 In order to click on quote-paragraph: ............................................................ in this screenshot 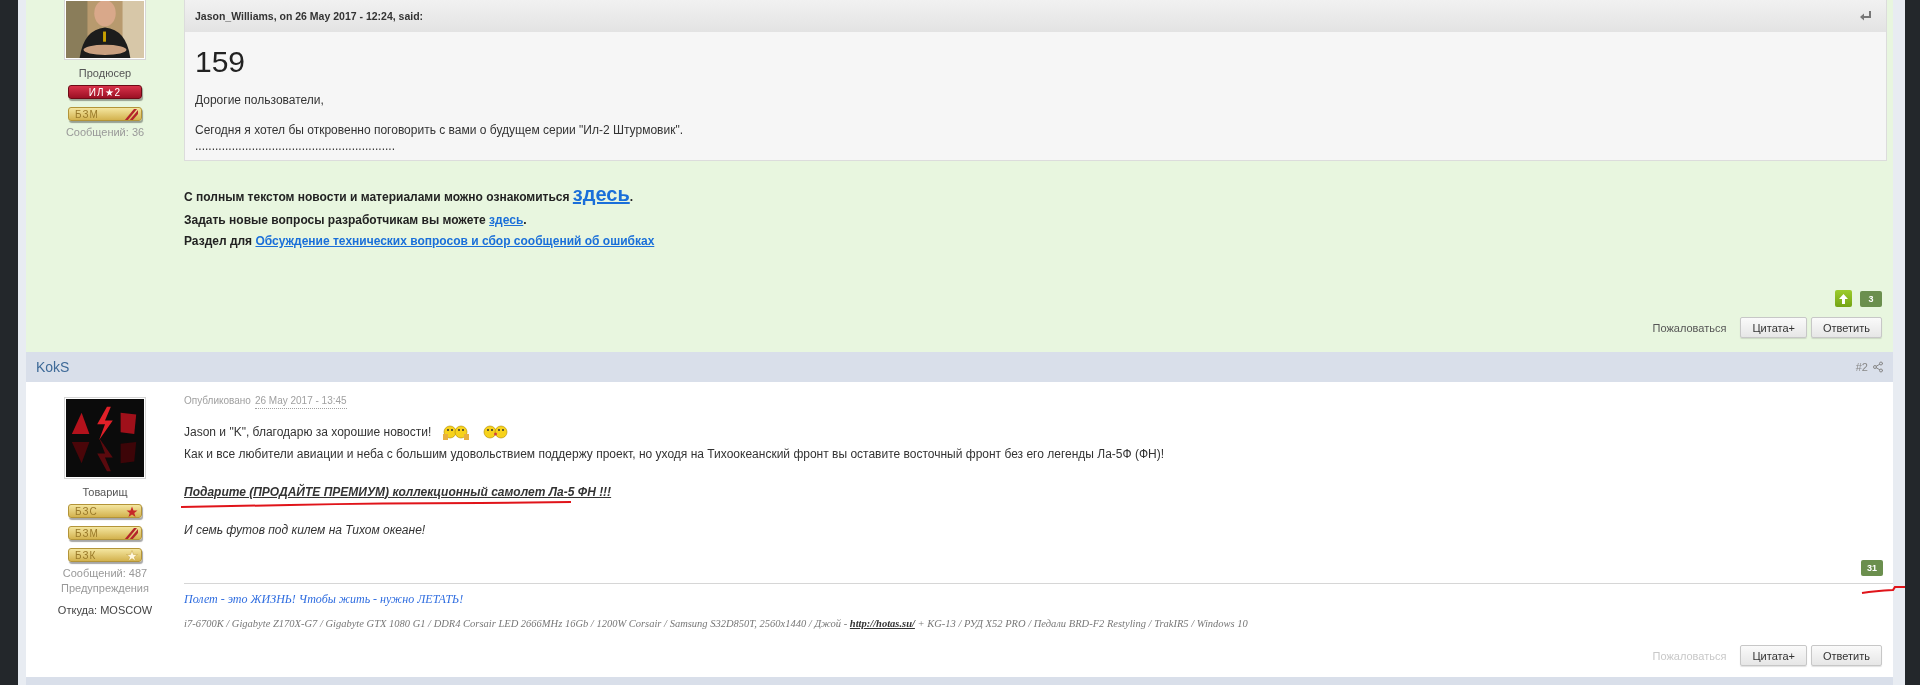, I will do `click(296, 146)`.